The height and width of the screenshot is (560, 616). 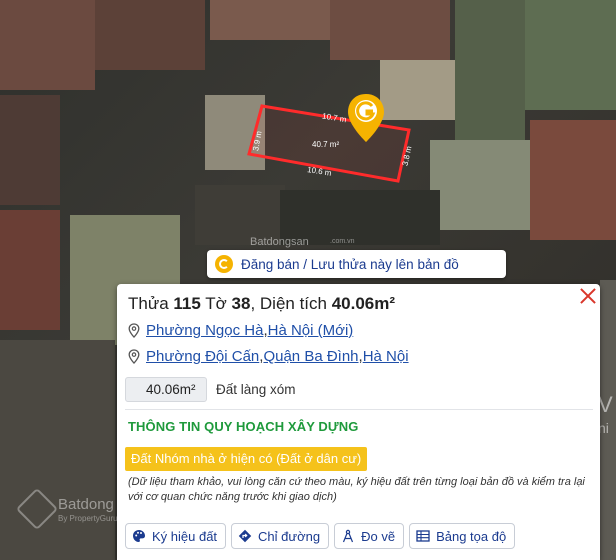 I want to click on measure-button: Đo vẽ, so click(x=369, y=536).